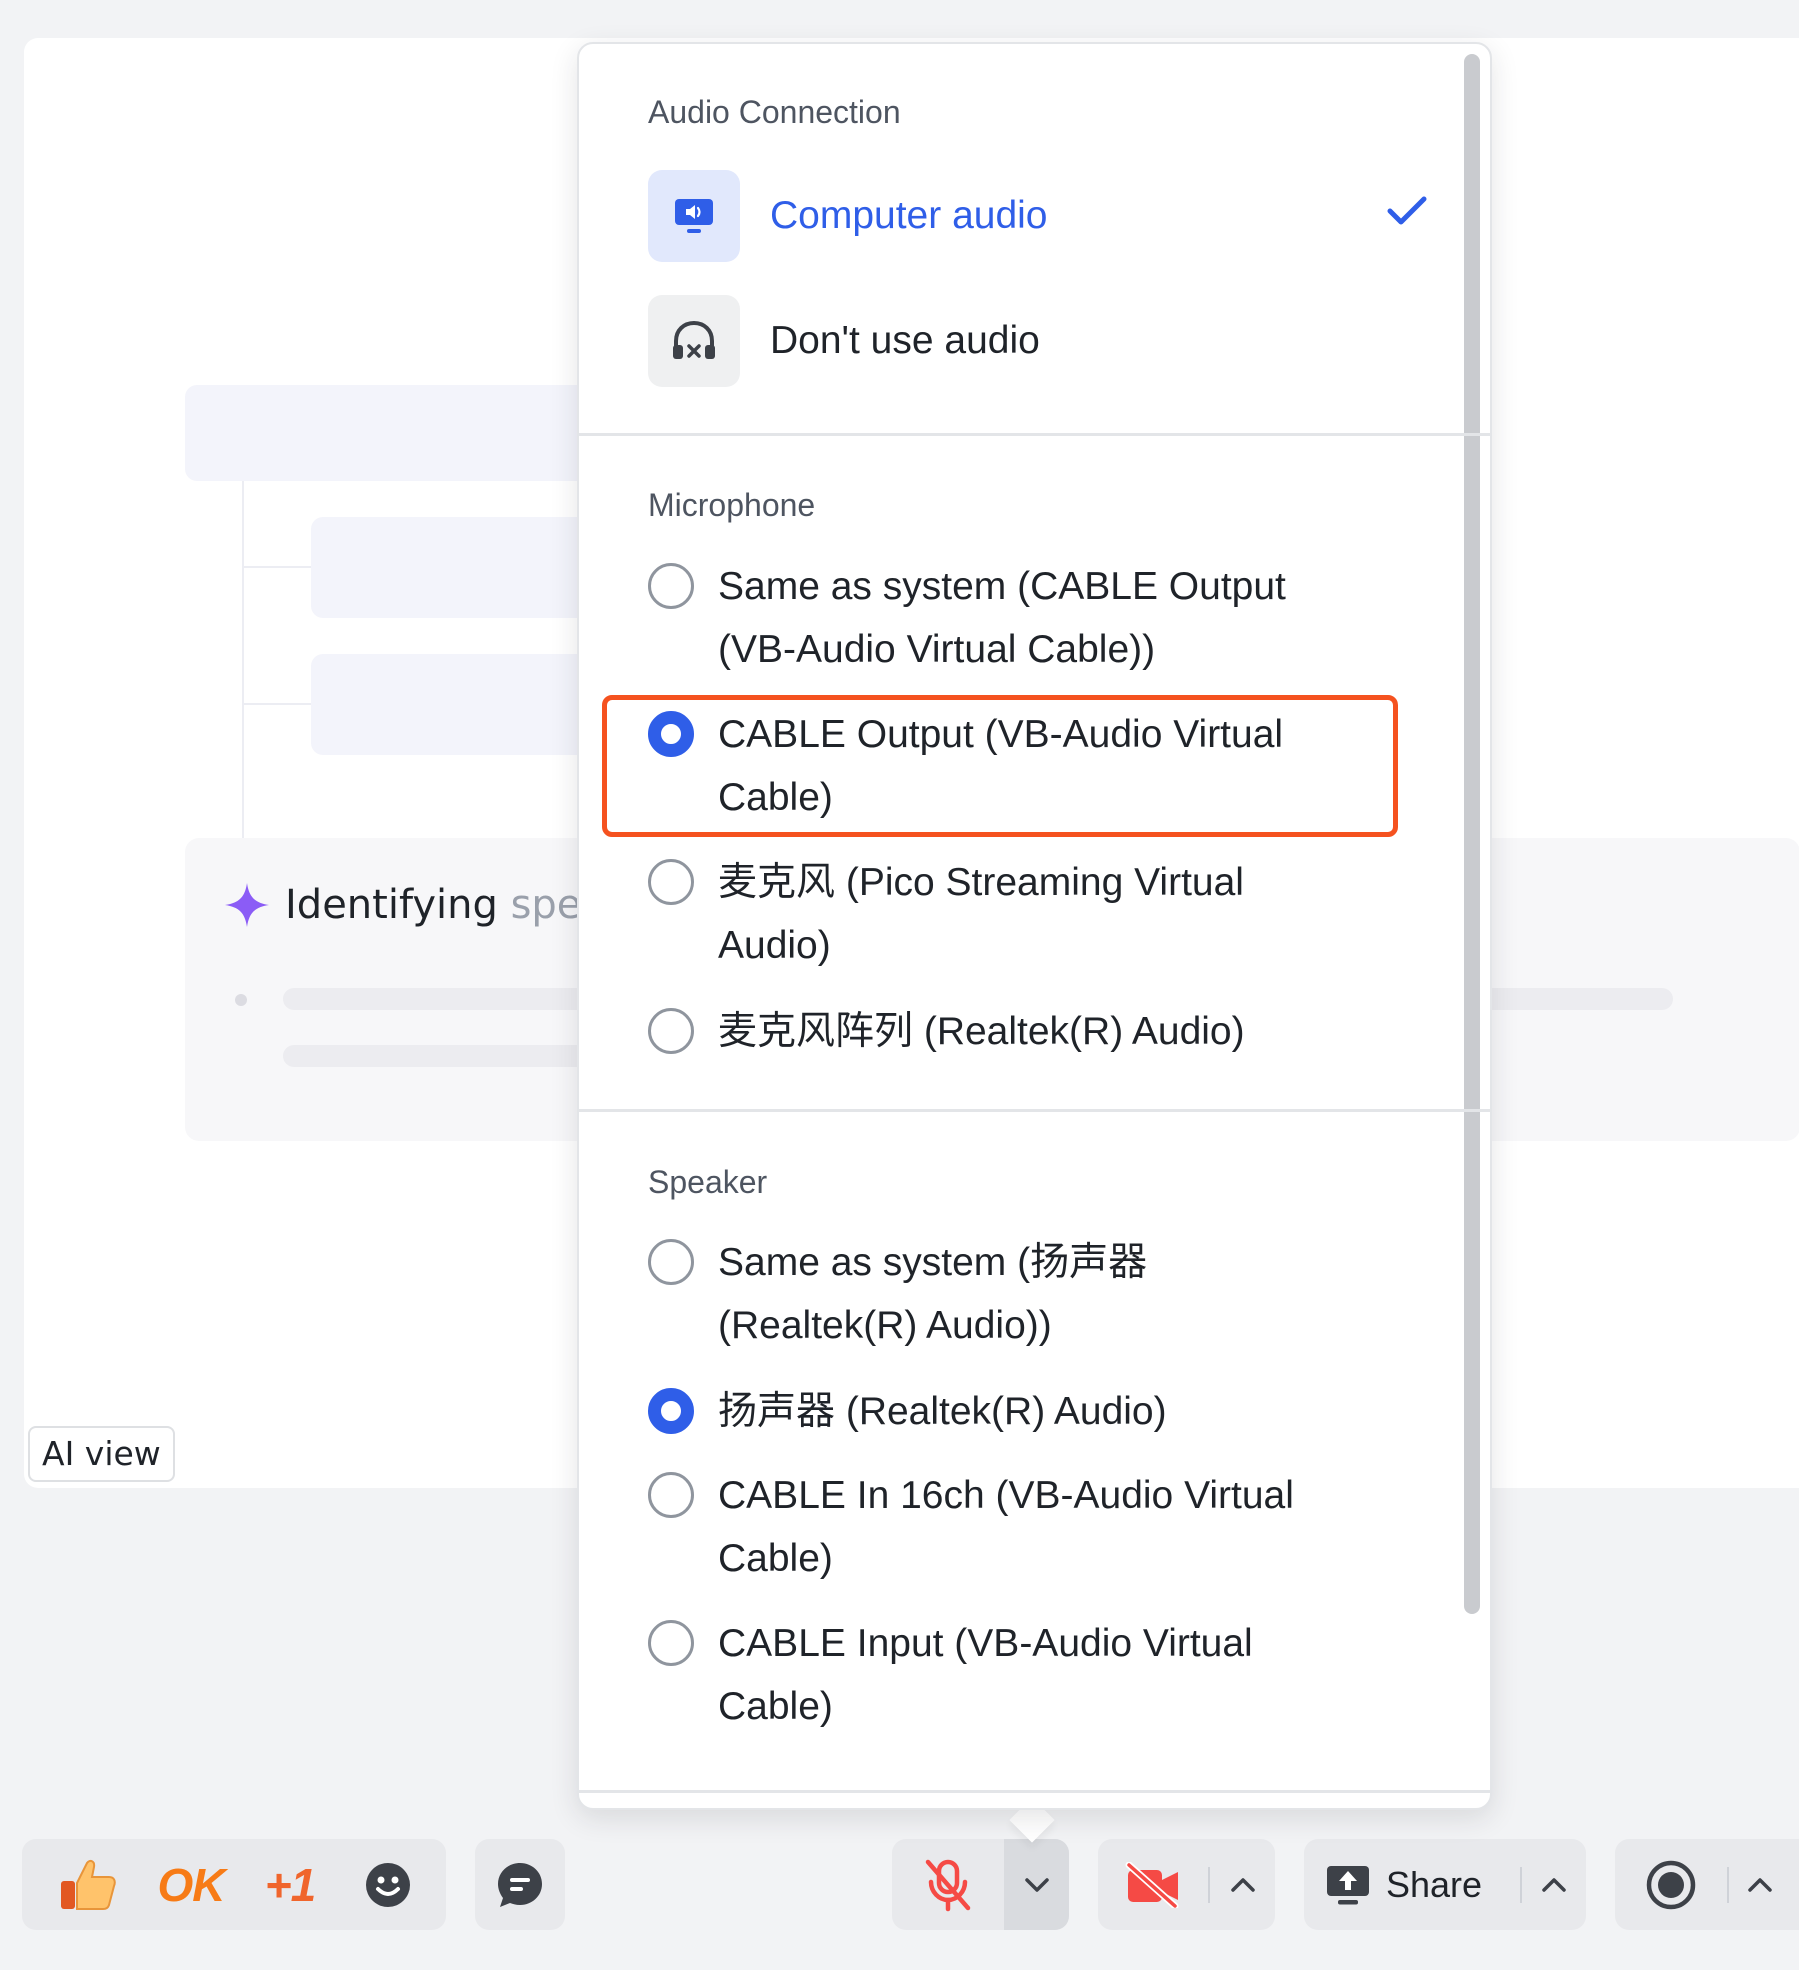 The image size is (1799, 1970). What do you see at coordinates (708, 1182) in the screenshot?
I see `speaker-title: Speaker` at bounding box center [708, 1182].